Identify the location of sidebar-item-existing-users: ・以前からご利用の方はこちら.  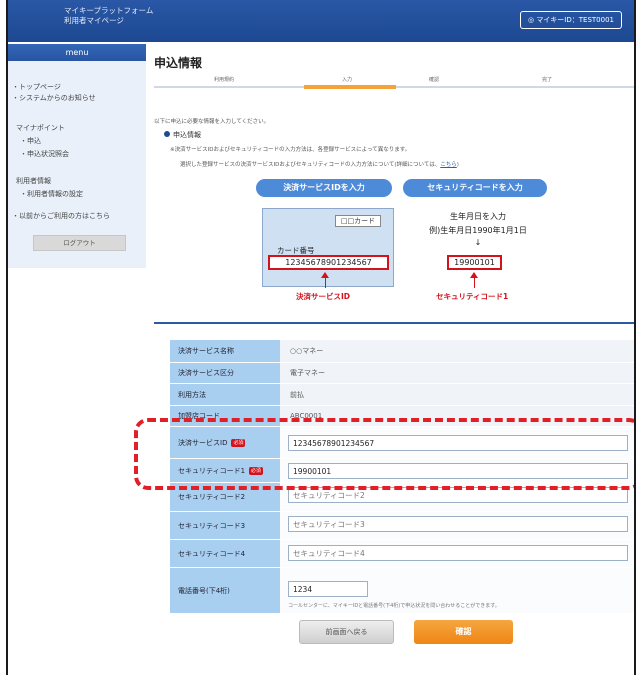
(61, 216).